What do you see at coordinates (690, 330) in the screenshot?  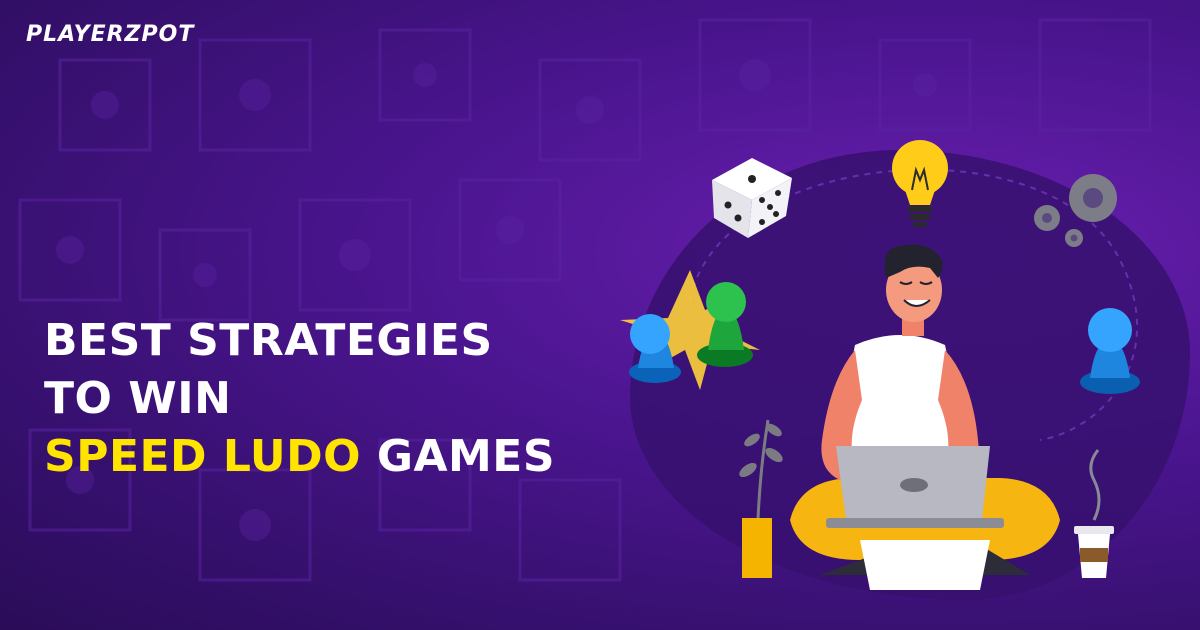 I see `ludo-pawns-icon` at bounding box center [690, 330].